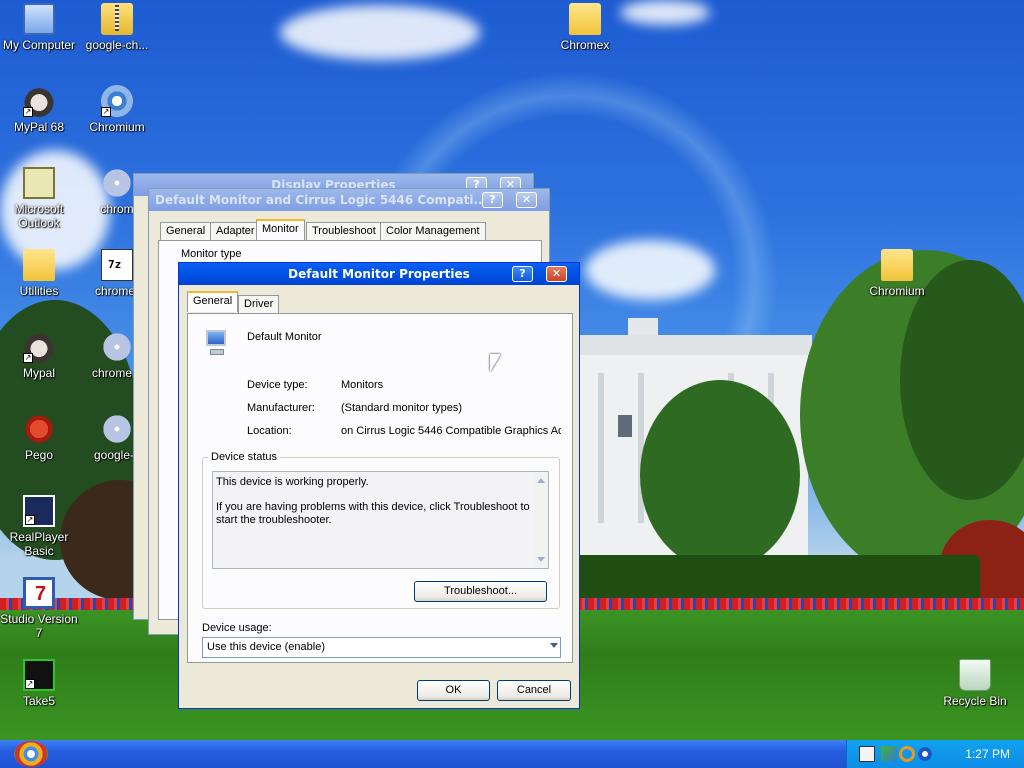 This screenshot has height=768, width=1024. Describe the element at coordinates (39, 19) in the screenshot. I see `my-computer-icon` at that location.